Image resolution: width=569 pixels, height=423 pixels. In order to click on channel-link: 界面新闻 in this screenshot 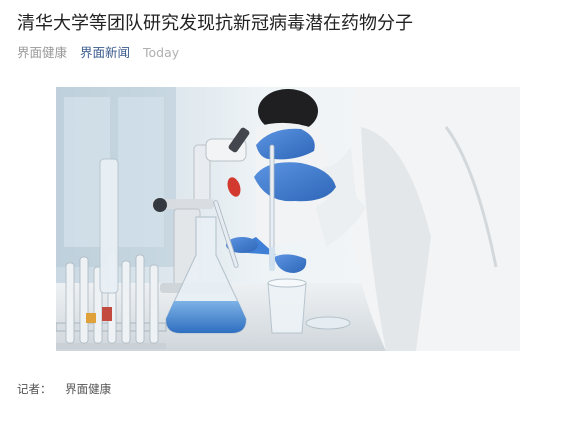, I will do `click(105, 52)`.